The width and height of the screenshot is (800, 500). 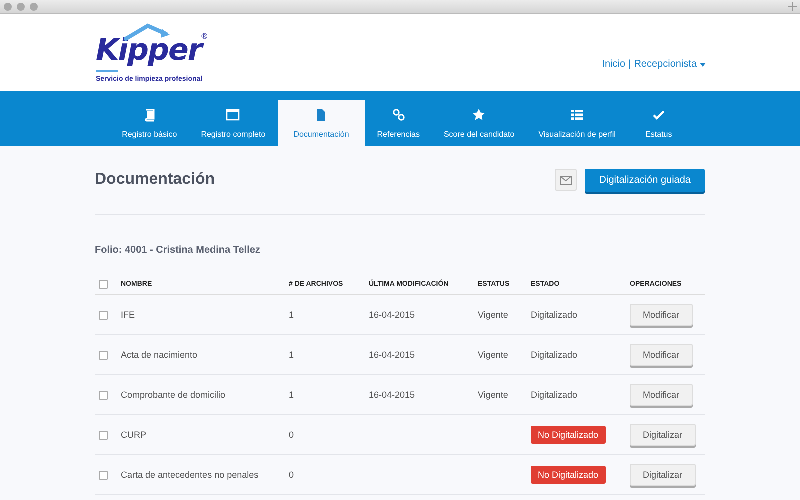 I want to click on plus-icon, so click(x=792, y=6).